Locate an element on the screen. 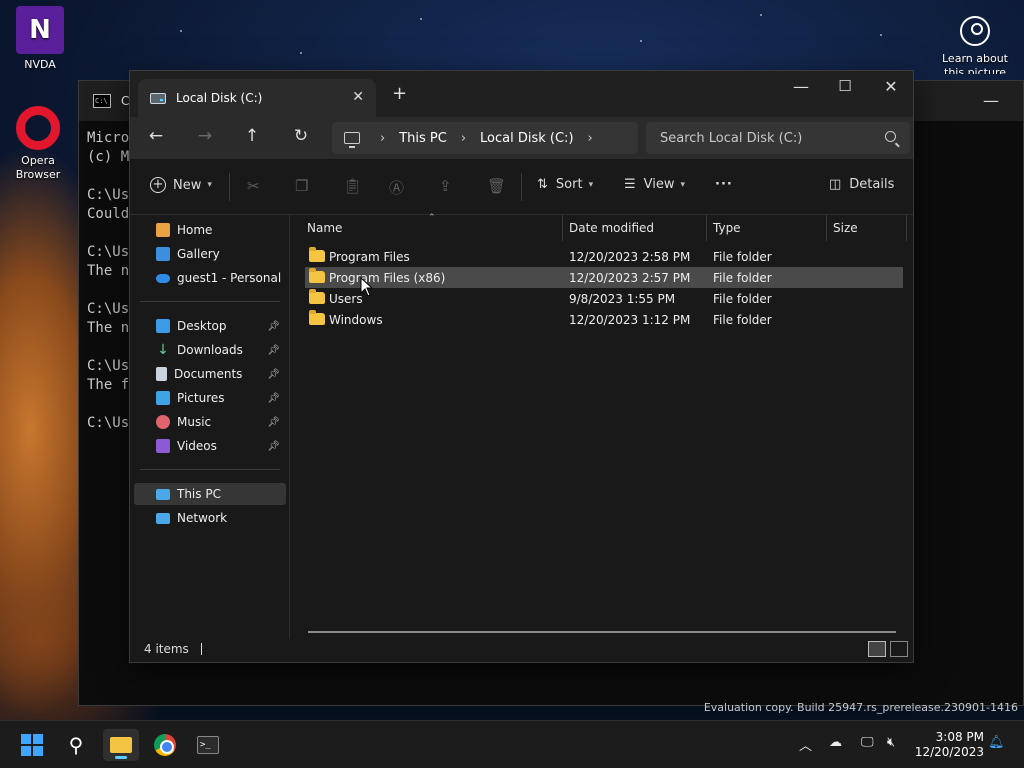 Image resolution: width=1024 pixels, height=768 pixels. onedrive-cloud-icon is located at coordinates (163, 278).